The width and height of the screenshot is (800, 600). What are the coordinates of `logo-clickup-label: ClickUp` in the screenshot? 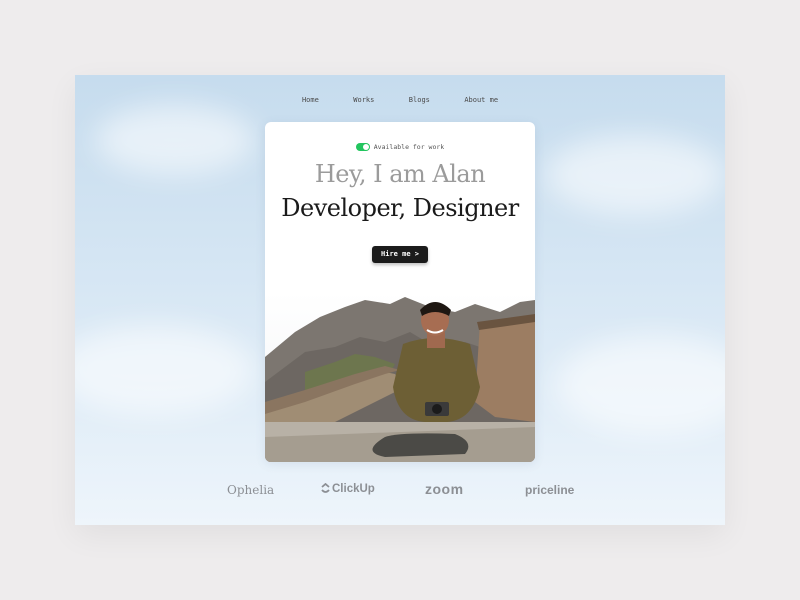 It's located at (353, 489).